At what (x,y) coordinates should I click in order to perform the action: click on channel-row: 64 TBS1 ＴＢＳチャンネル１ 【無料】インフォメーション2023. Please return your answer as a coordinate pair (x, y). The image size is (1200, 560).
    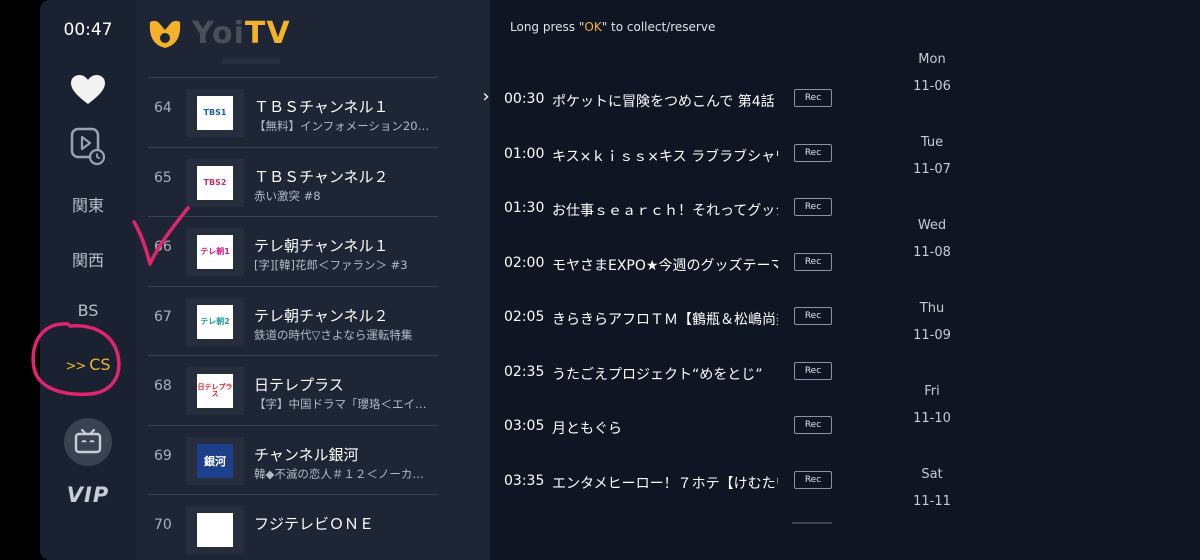
    Looking at the image, I should click on (293, 111).